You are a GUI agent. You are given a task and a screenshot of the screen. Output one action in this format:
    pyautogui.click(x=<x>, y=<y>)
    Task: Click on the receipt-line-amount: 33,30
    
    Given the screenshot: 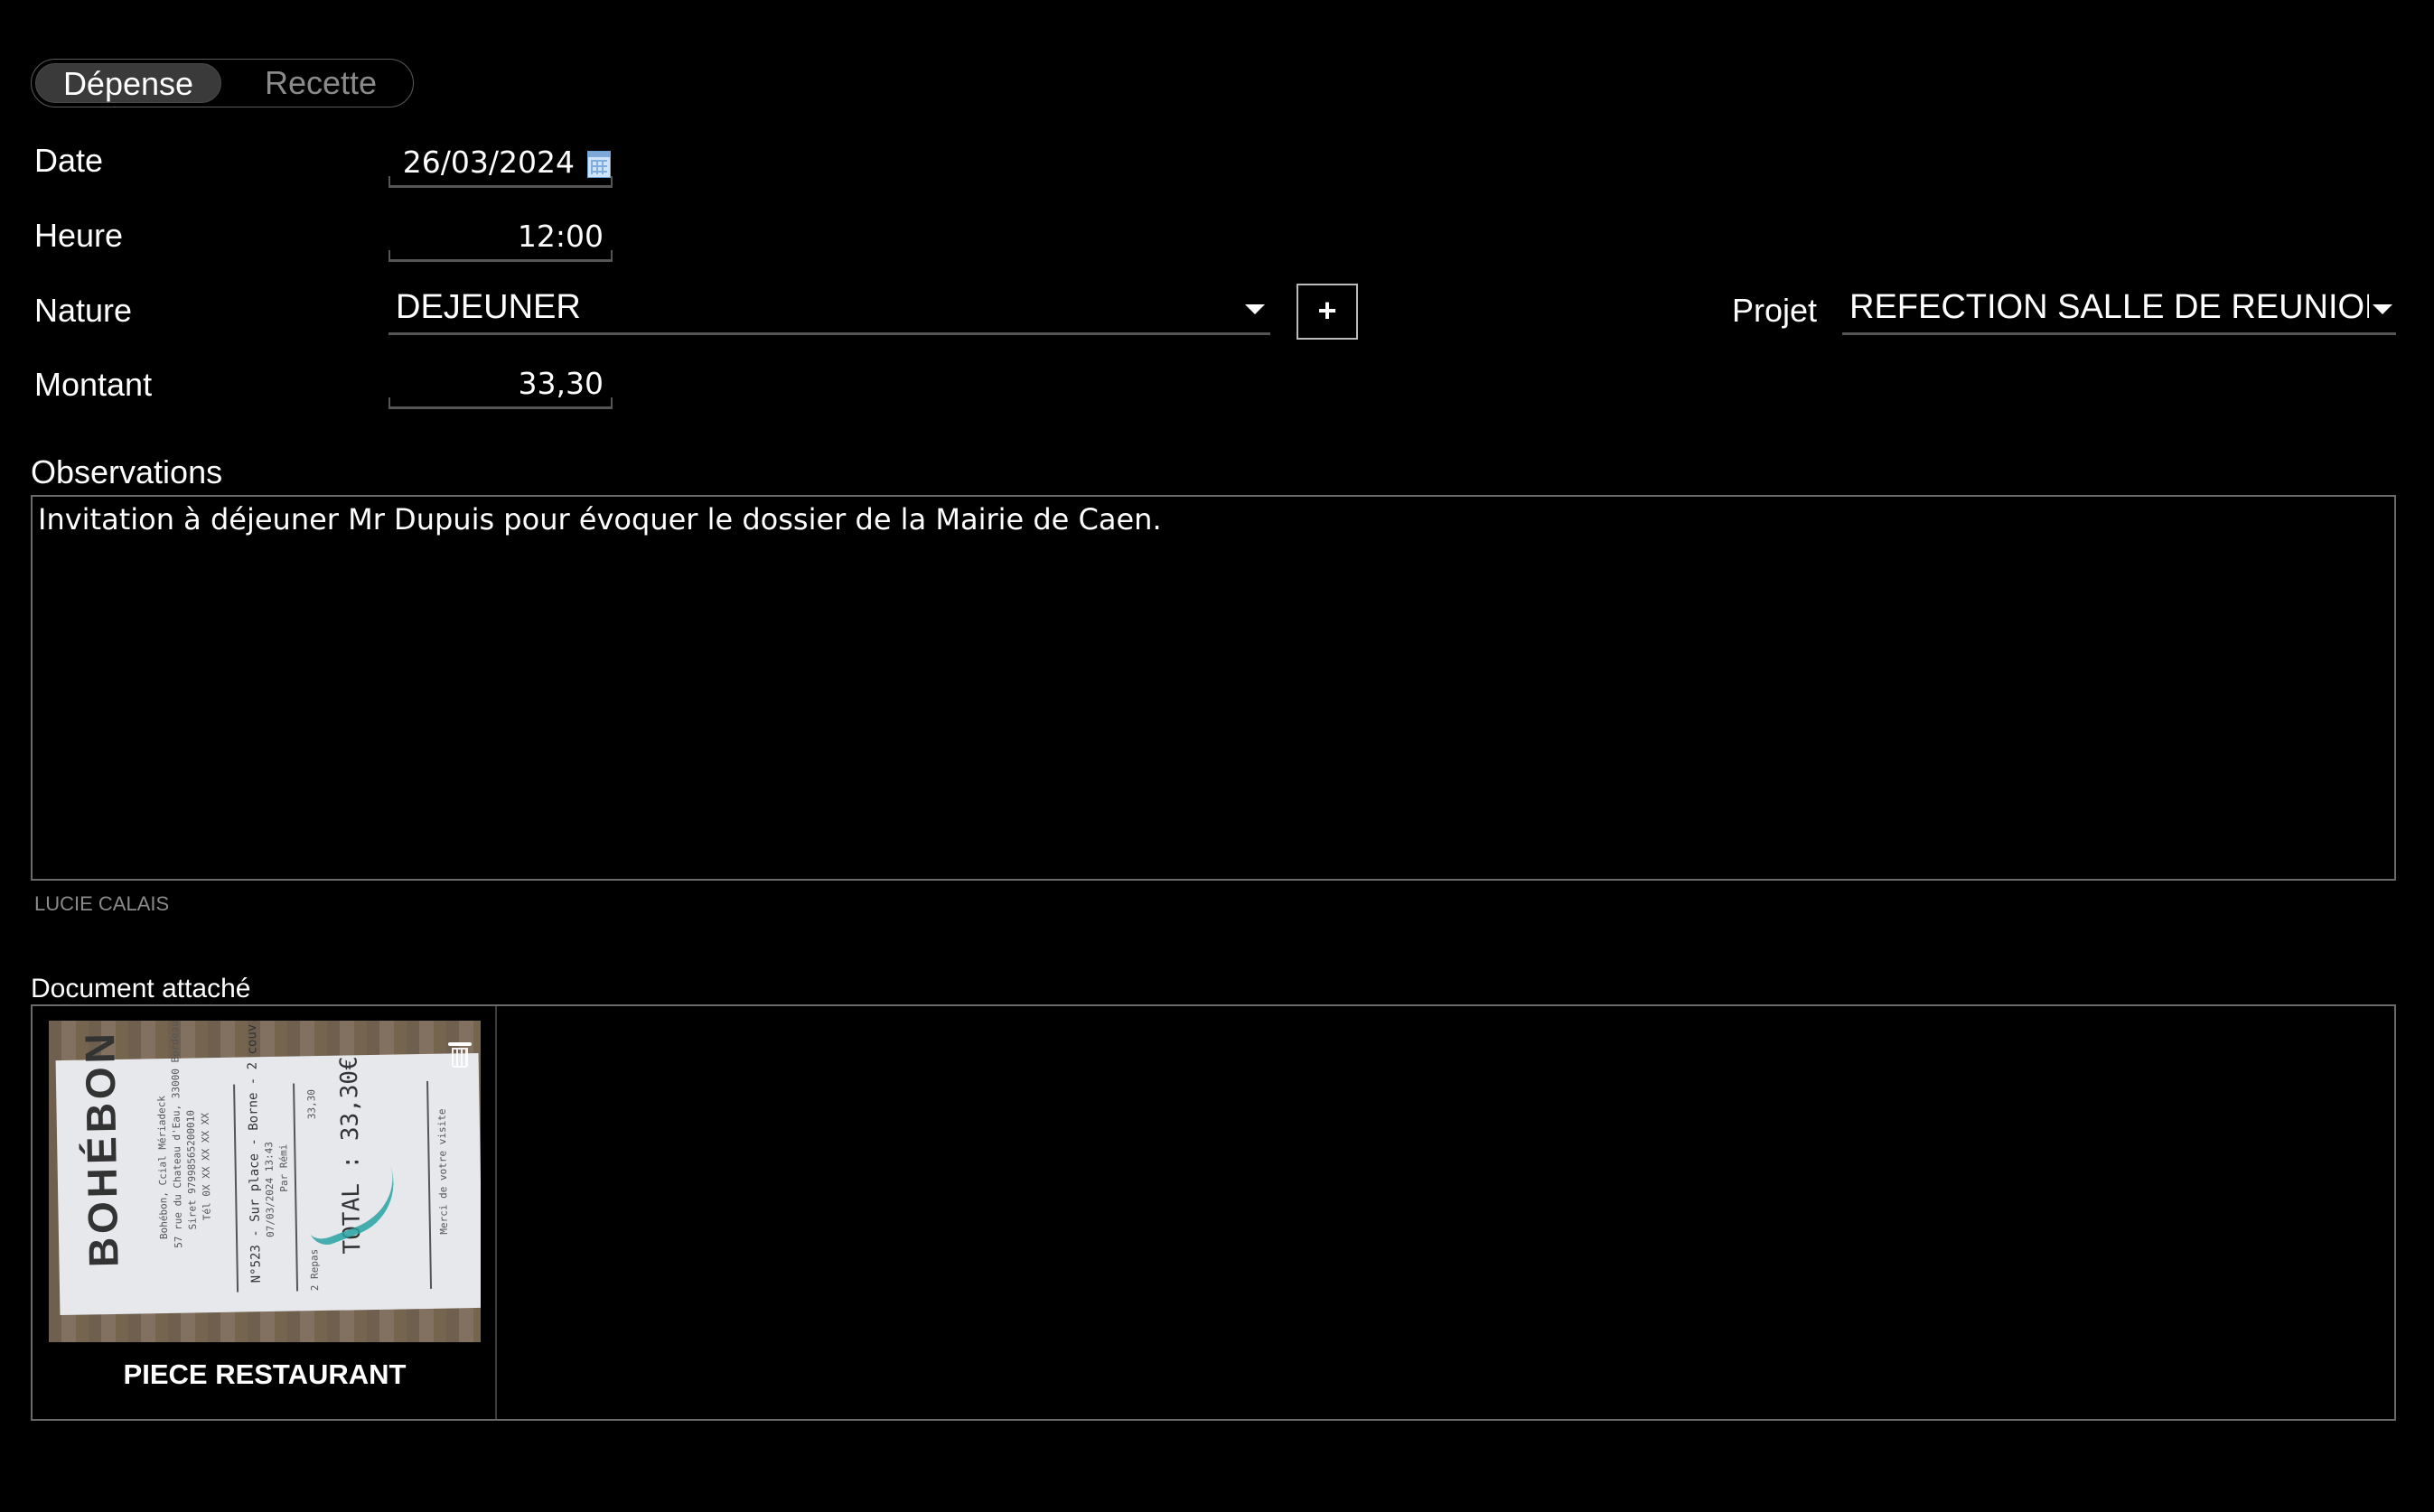 What is the action you would take?
    pyautogui.click(x=311, y=1104)
    